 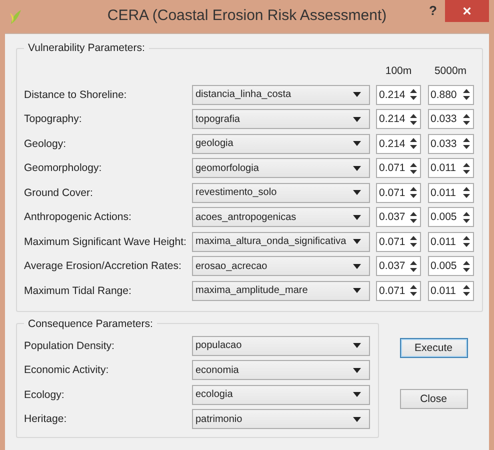 I want to click on field-label: Geomorphology:, so click(x=63, y=168).